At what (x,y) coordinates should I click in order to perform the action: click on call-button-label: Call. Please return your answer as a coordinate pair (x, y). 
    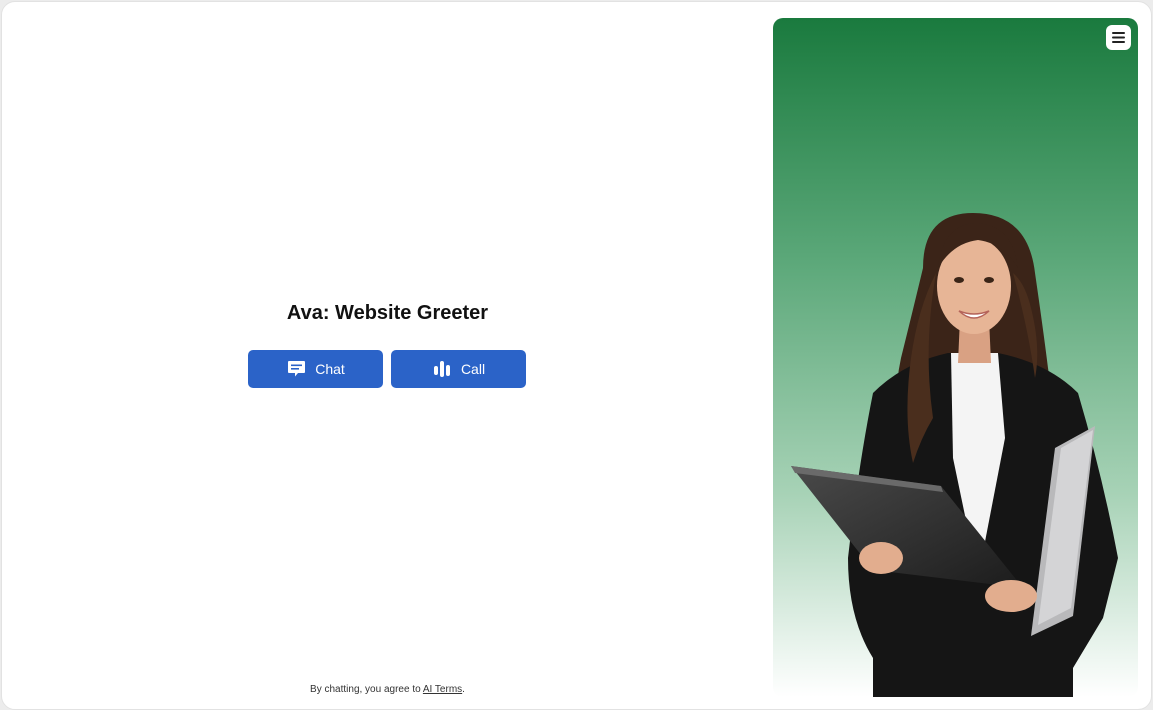
    Looking at the image, I should click on (473, 369).